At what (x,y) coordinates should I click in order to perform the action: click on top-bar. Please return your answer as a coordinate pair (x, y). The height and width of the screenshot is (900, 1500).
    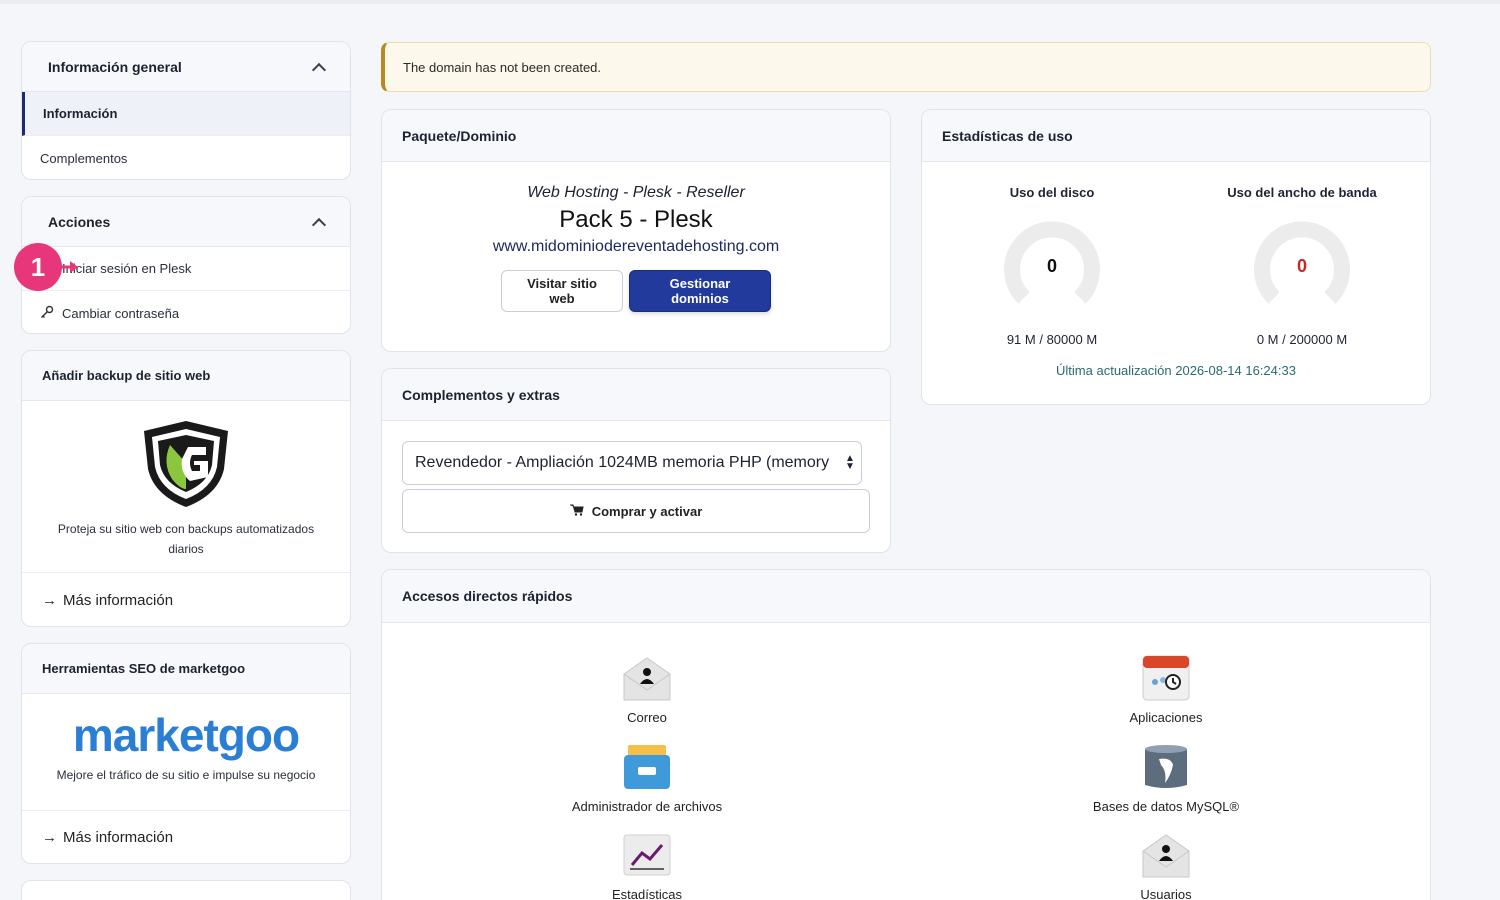
    Looking at the image, I should click on (750, 2).